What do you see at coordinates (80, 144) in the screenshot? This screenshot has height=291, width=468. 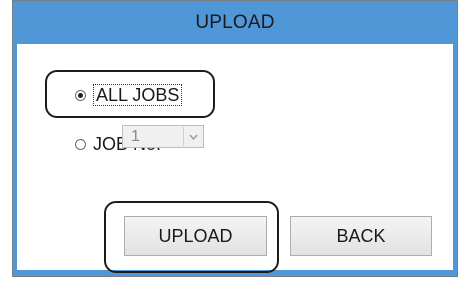 I see `radio-unselected-icon` at bounding box center [80, 144].